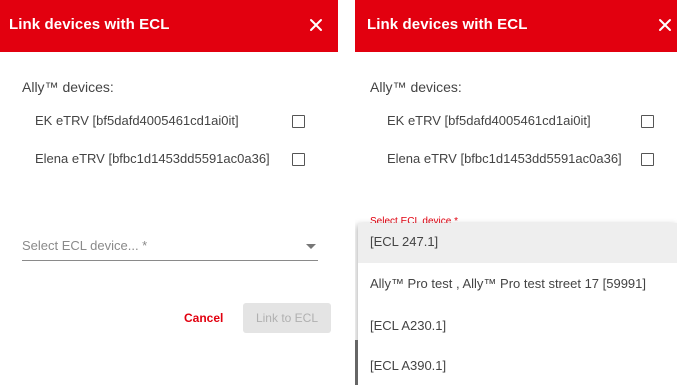  What do you see at coordinates (170, 248) in the screenshot?
I see `ecl-device-select: Select ECL device... *` at bounding box center [170, 248].